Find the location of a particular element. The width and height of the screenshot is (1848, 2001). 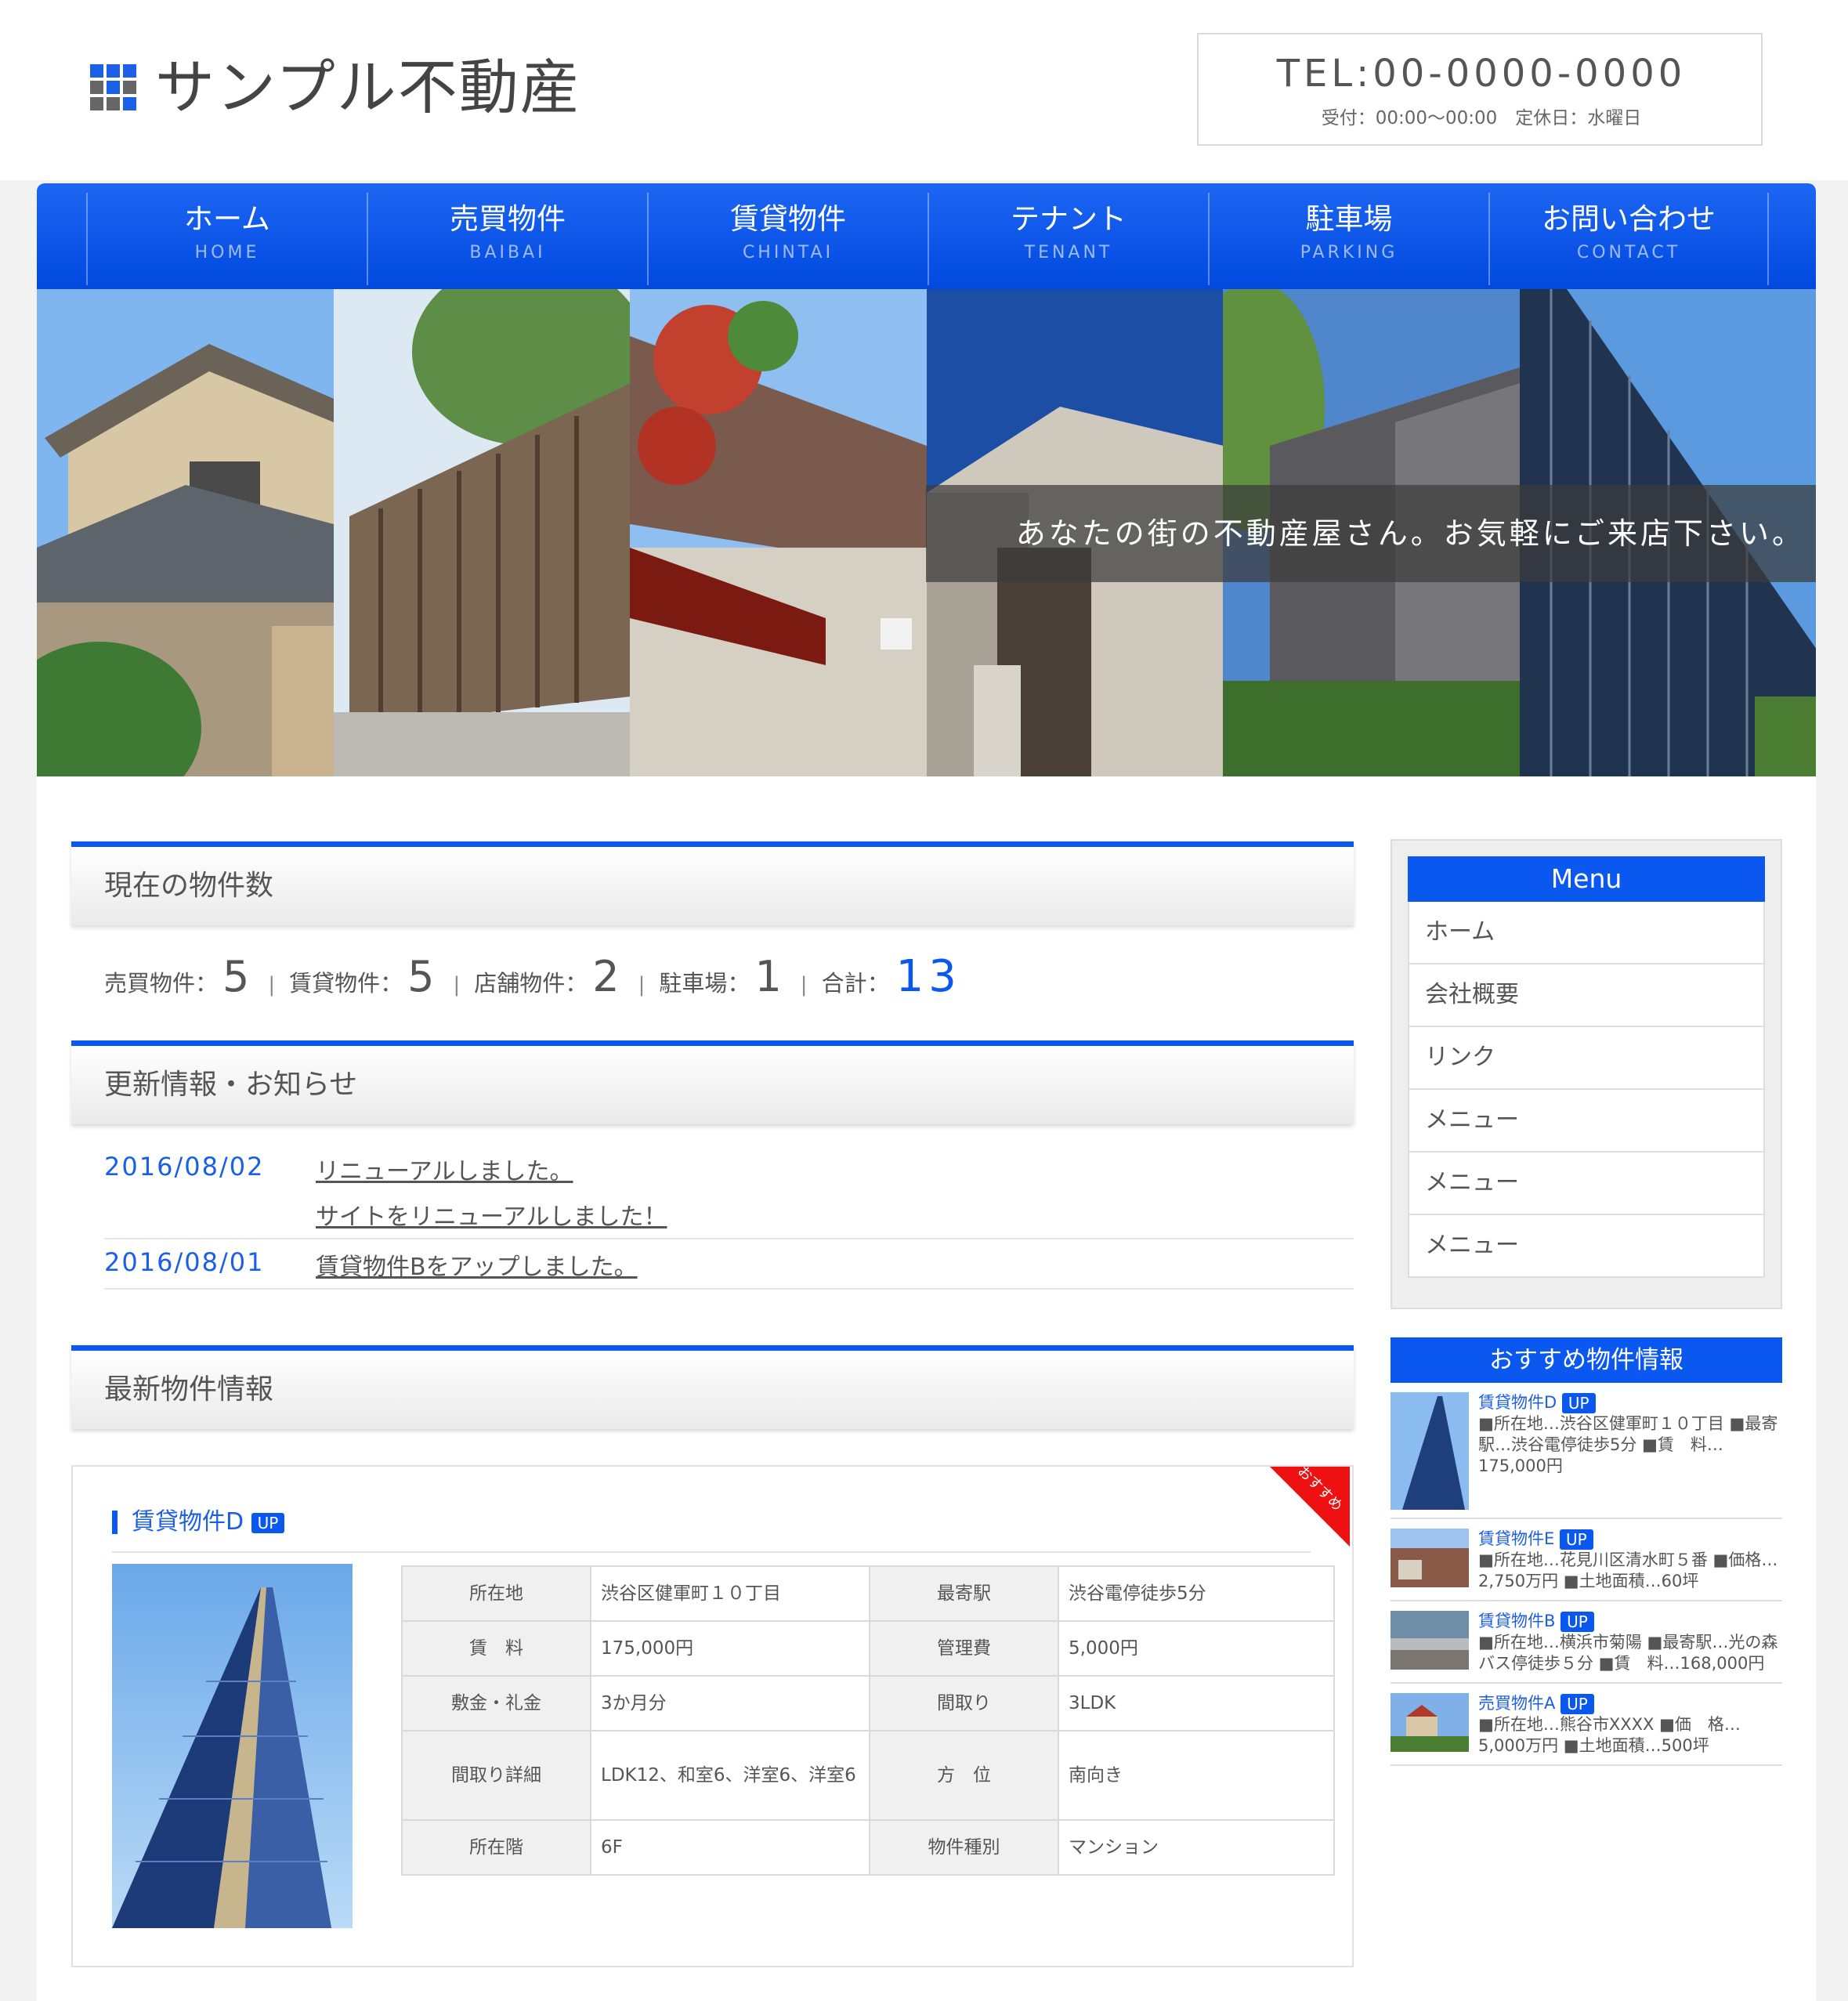

hero-photo-wood-louvers is located at coordinates (481, 532).